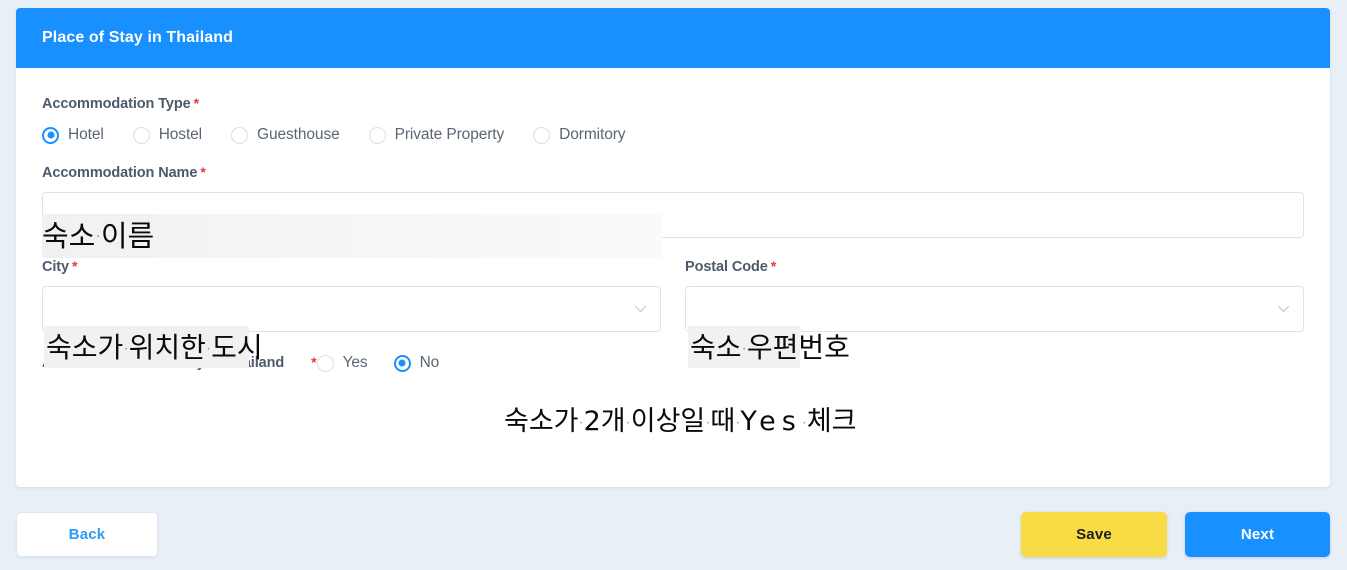  I want to click on footer-actions: Back Save Next, so click(673, 528).